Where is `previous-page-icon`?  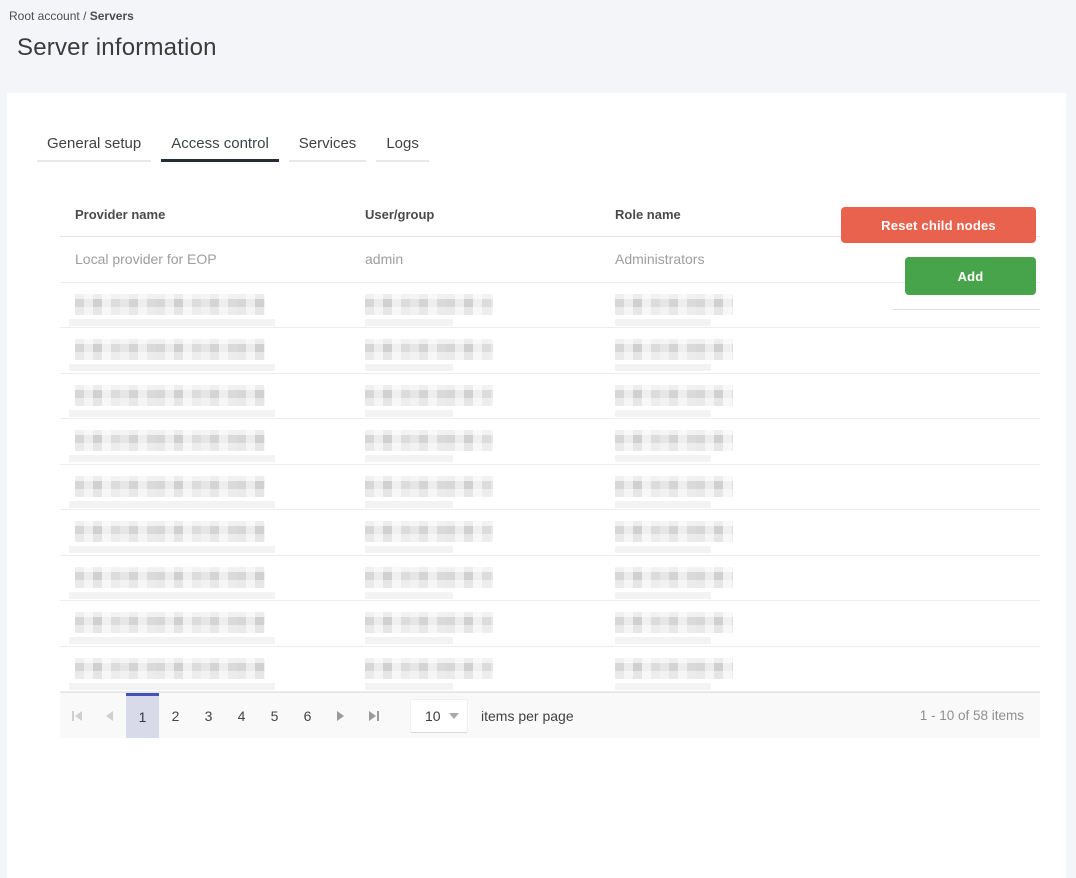
previous-page-icon is located at coordinates (109, 715).